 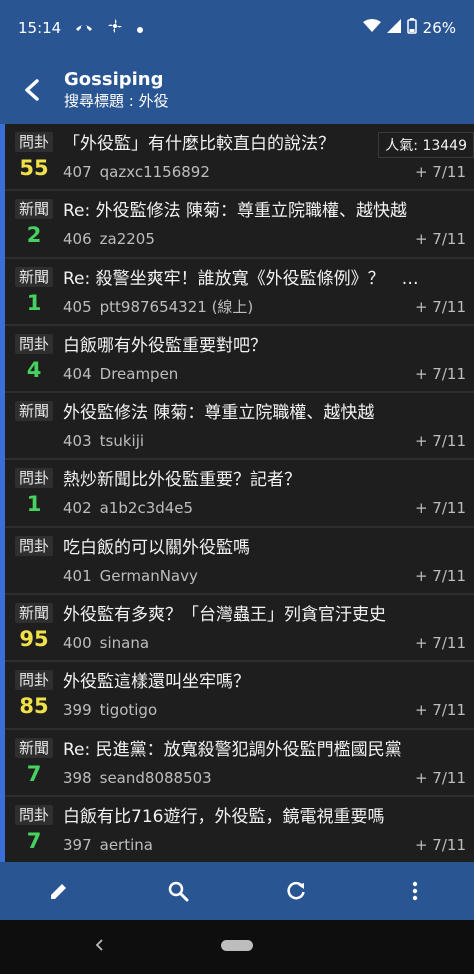 What do you see at coordinates (126, 844) in the screenshot?
I see `post-author: aertina` at bounding box center [126, 844].